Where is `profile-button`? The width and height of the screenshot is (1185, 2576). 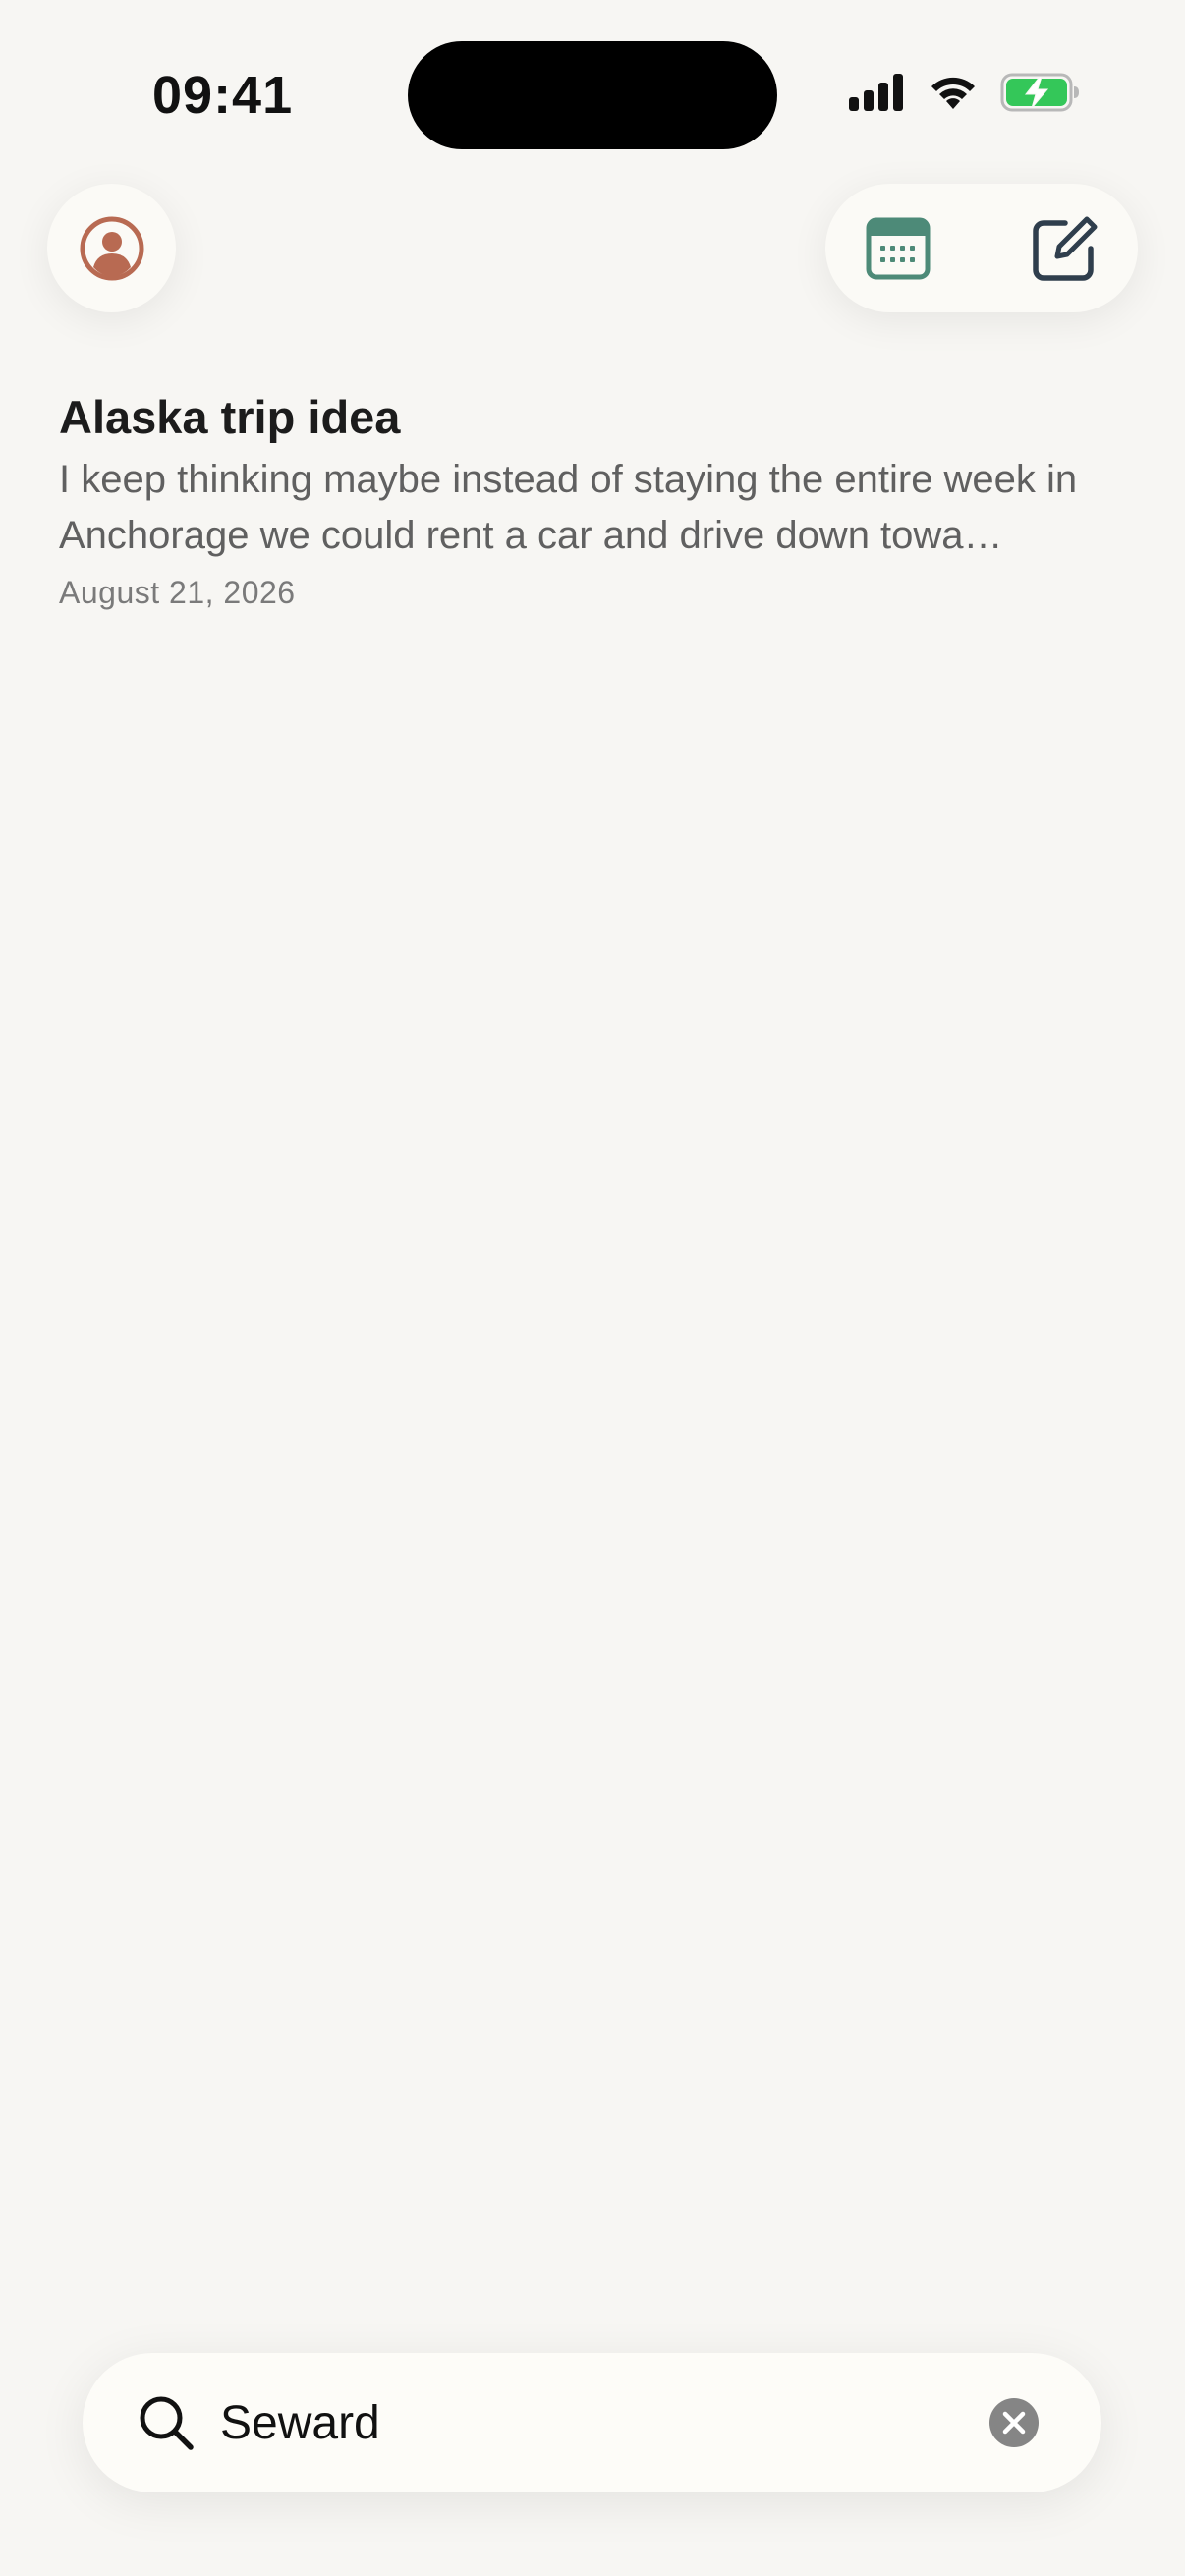
profile-button is located at coordinates (112, 248).